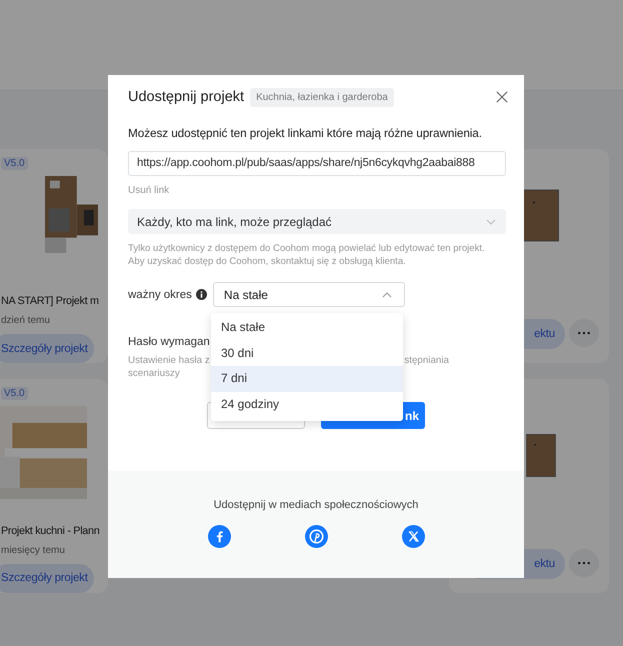 Image resolution: width=623 pixels, height=646 pixels. What do you see at coordinates (316, 536) in the screenshot?
I see `pinterest-icon` at bounding box center [316, 536].